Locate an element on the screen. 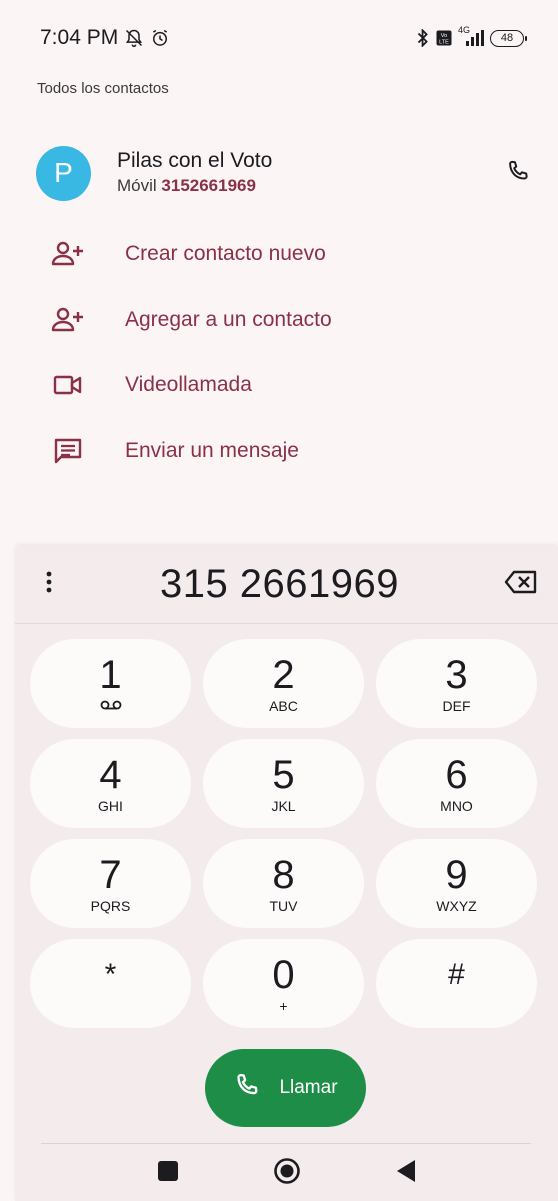 Image resolution: width=558 pixels, height=1201 pixels. key-9: 9 WXYZ is located at coordinates (456, 883).